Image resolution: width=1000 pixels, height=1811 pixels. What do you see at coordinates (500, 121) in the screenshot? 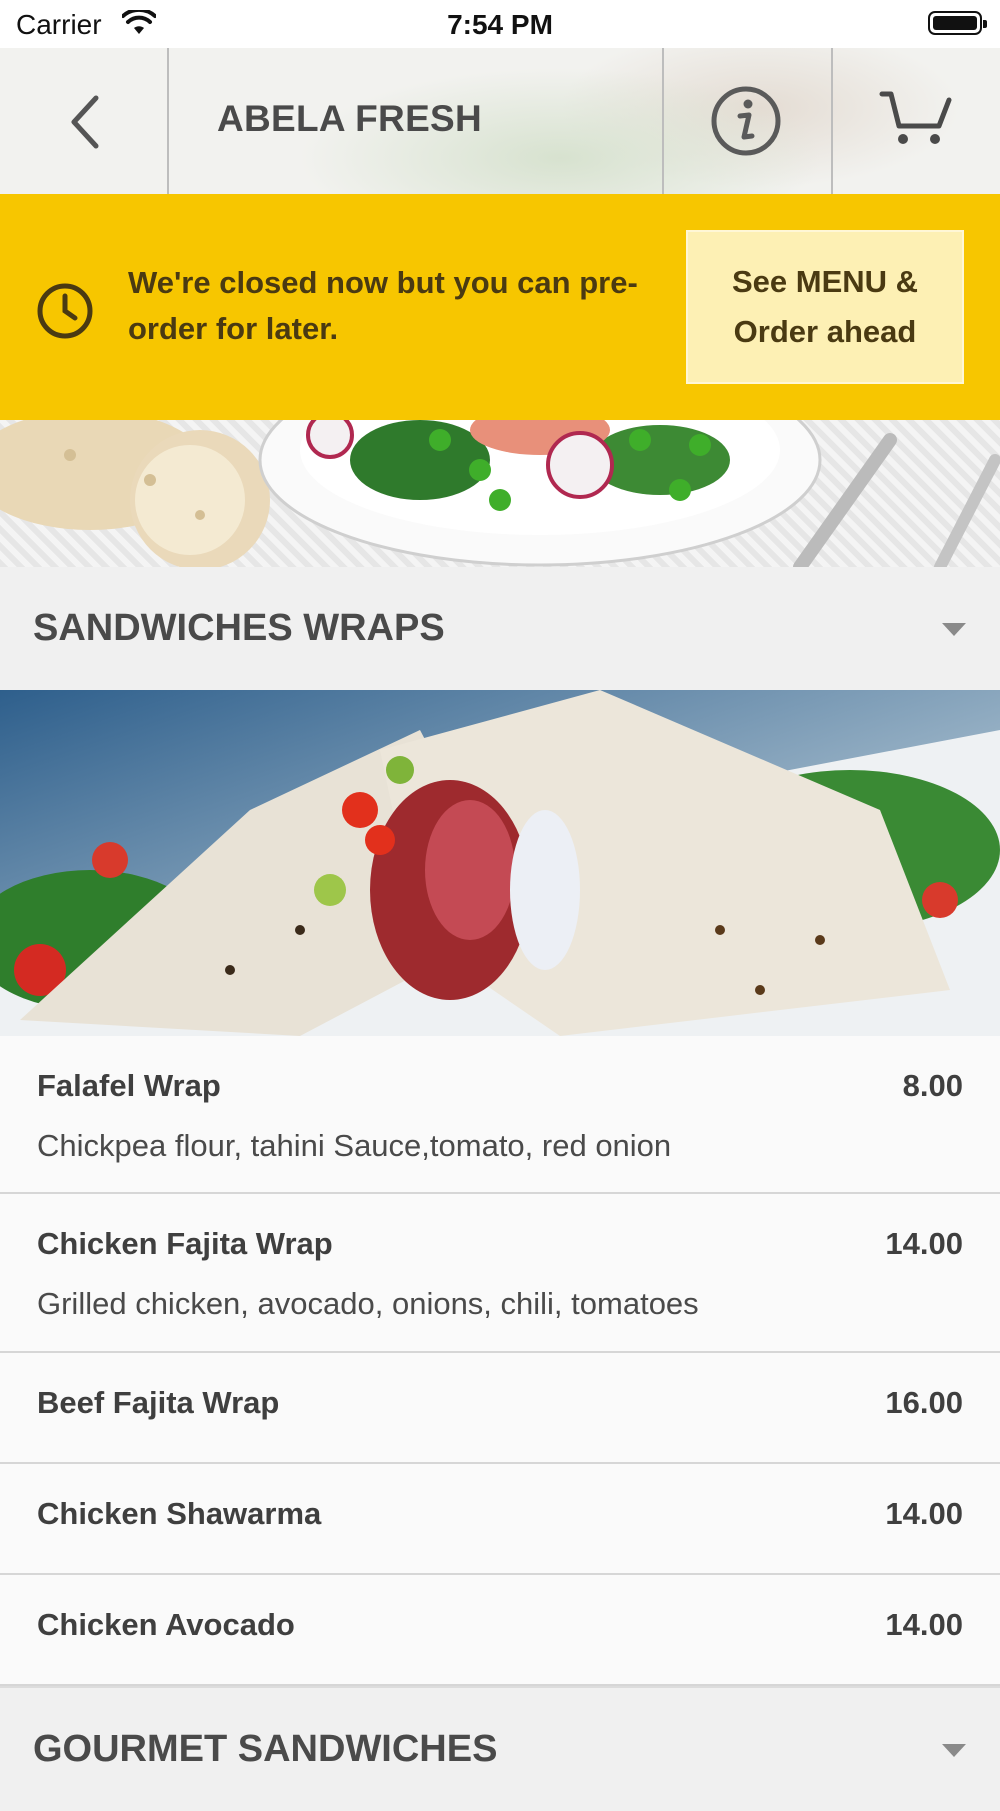
I see `nav-bar: ABELA FRESH` at bounding box center [500, 121].